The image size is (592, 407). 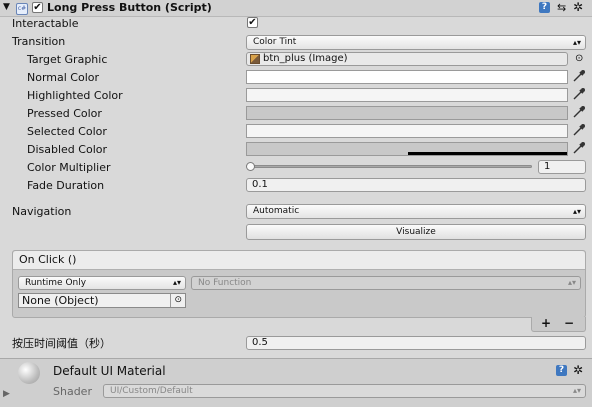 What do you see at coordinates (60, 300) in the screenshot?
I see `object-value: None (Object)` at bounding box center [60, 300].